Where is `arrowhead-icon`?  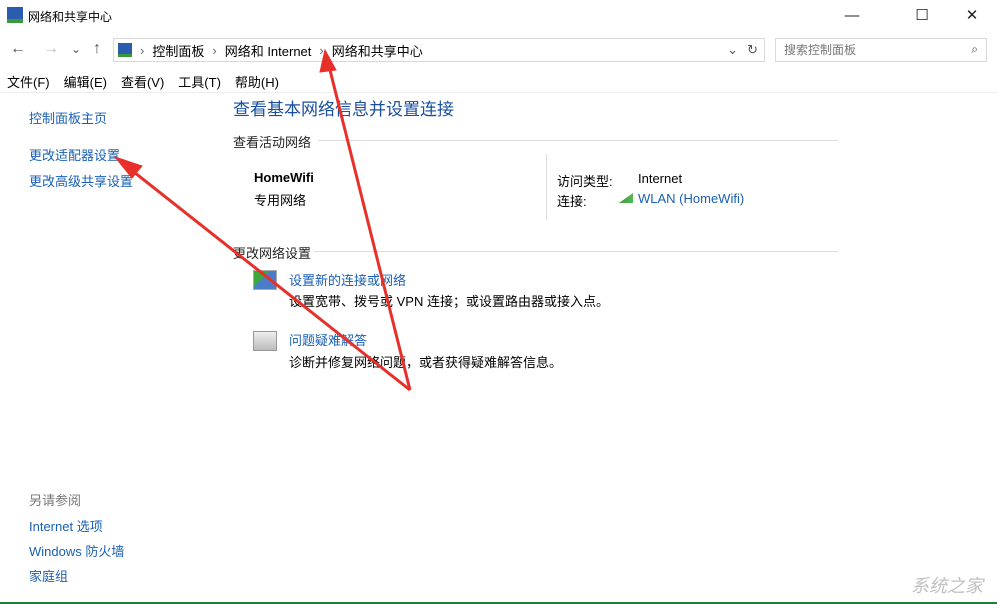
arrowhead-icon is located at coordinates (328, 60).